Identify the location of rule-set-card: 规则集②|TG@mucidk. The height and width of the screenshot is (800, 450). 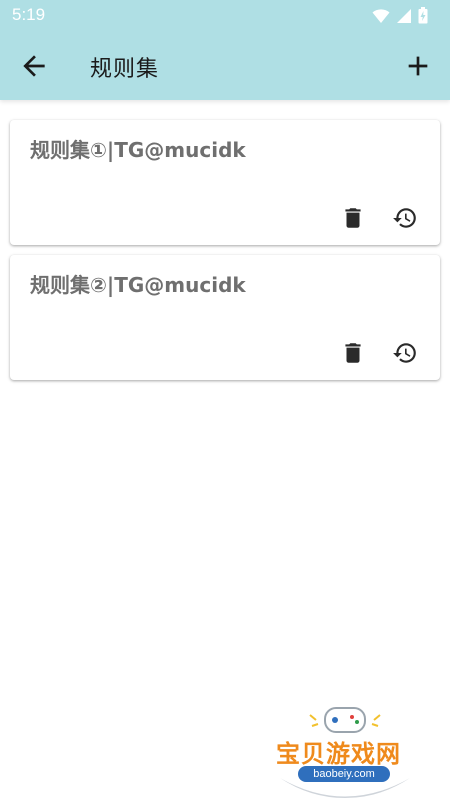
(225, 317).